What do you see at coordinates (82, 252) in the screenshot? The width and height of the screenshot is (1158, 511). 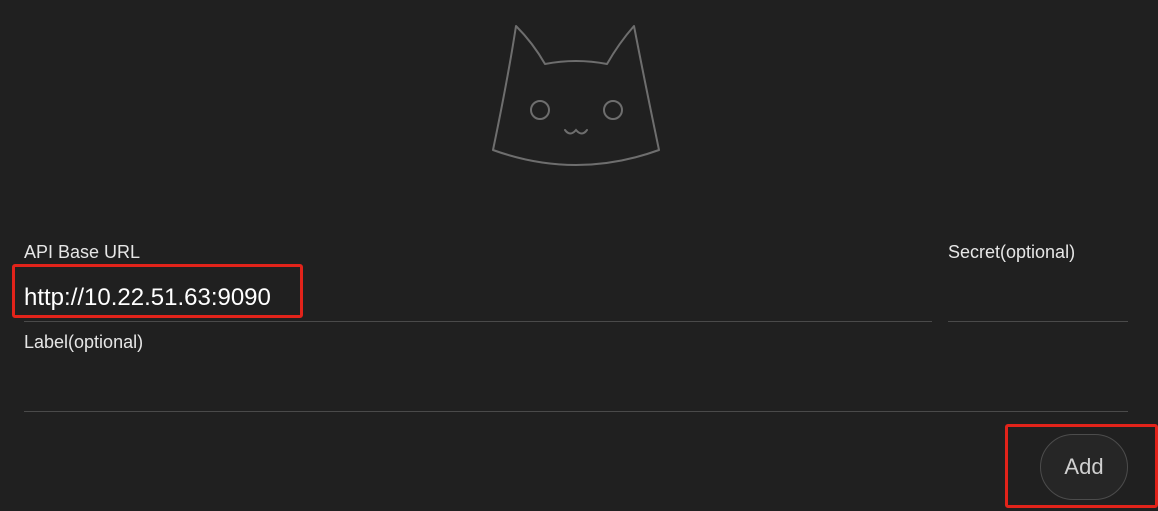 I see `api-base-url-label: API Base URL` at bounding box center [82, 252].